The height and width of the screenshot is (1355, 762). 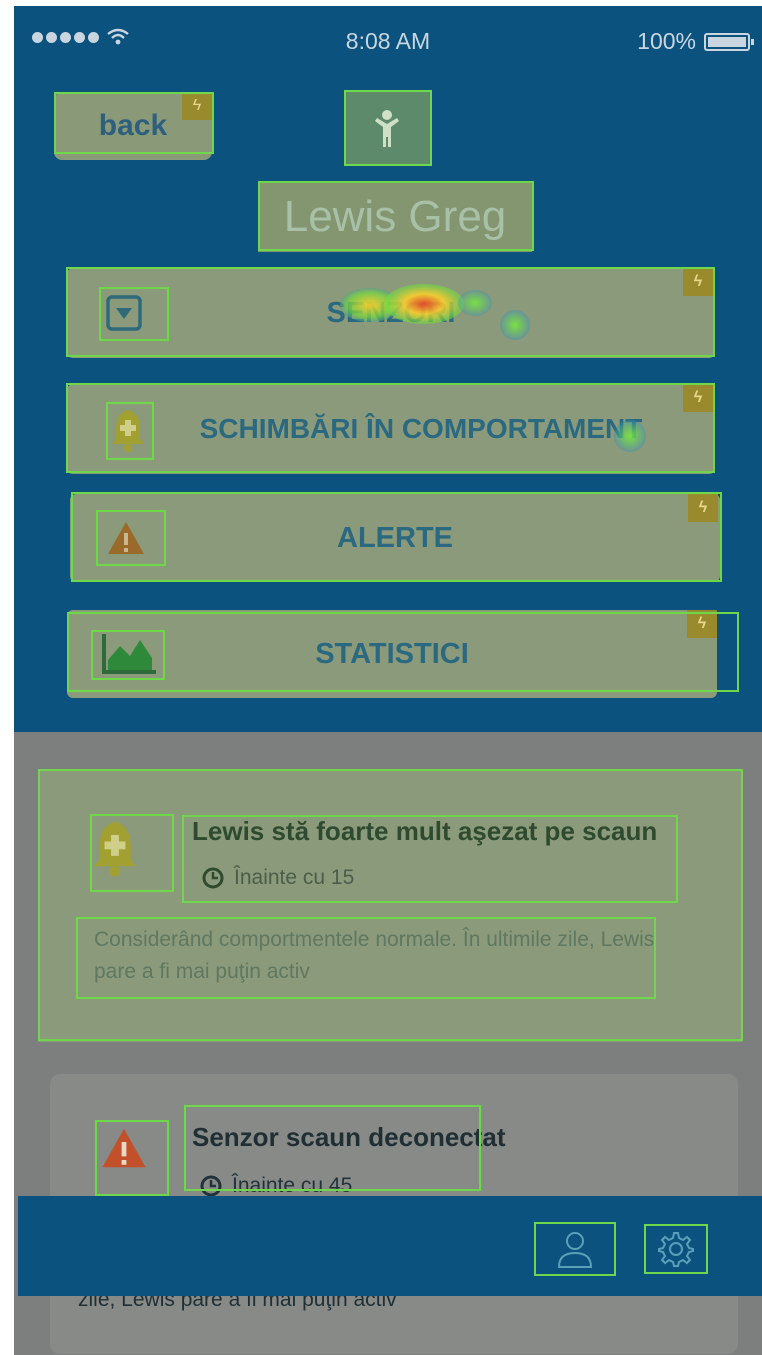 What do you see at coordinates (421, 428) in the screenshot?
I see `menu-item-label: SCHIMBĂRI ÎN COMPORTAMENT` at bounding box center [421, 428].